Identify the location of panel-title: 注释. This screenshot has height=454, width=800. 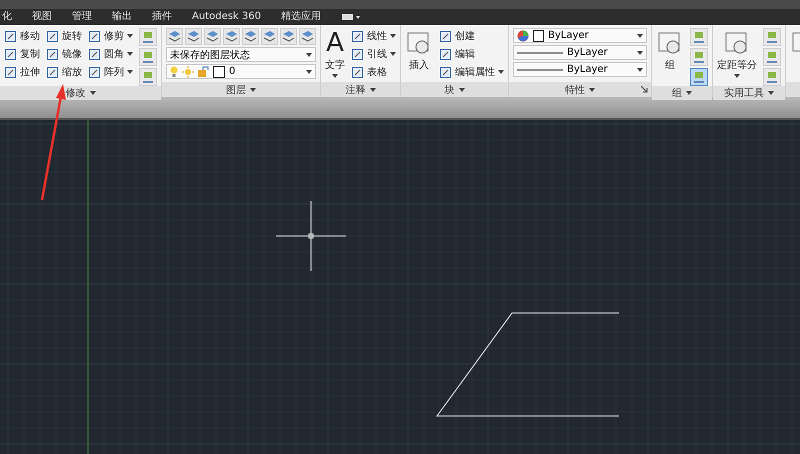
(356, 89).